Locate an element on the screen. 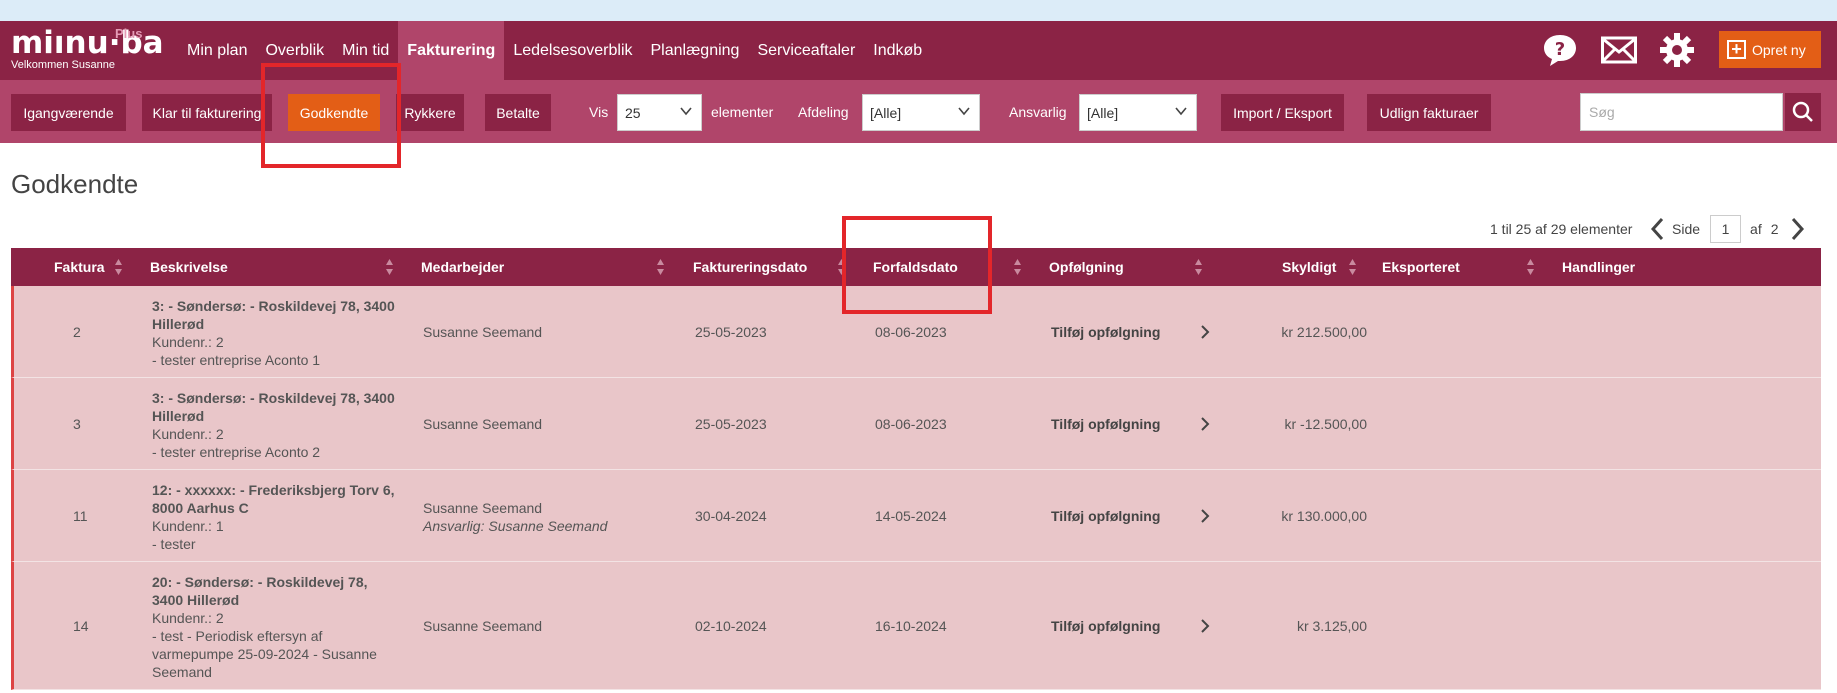  pager-info: 1 til 25 af 29 elementer is located at coordinates (1561, 229).